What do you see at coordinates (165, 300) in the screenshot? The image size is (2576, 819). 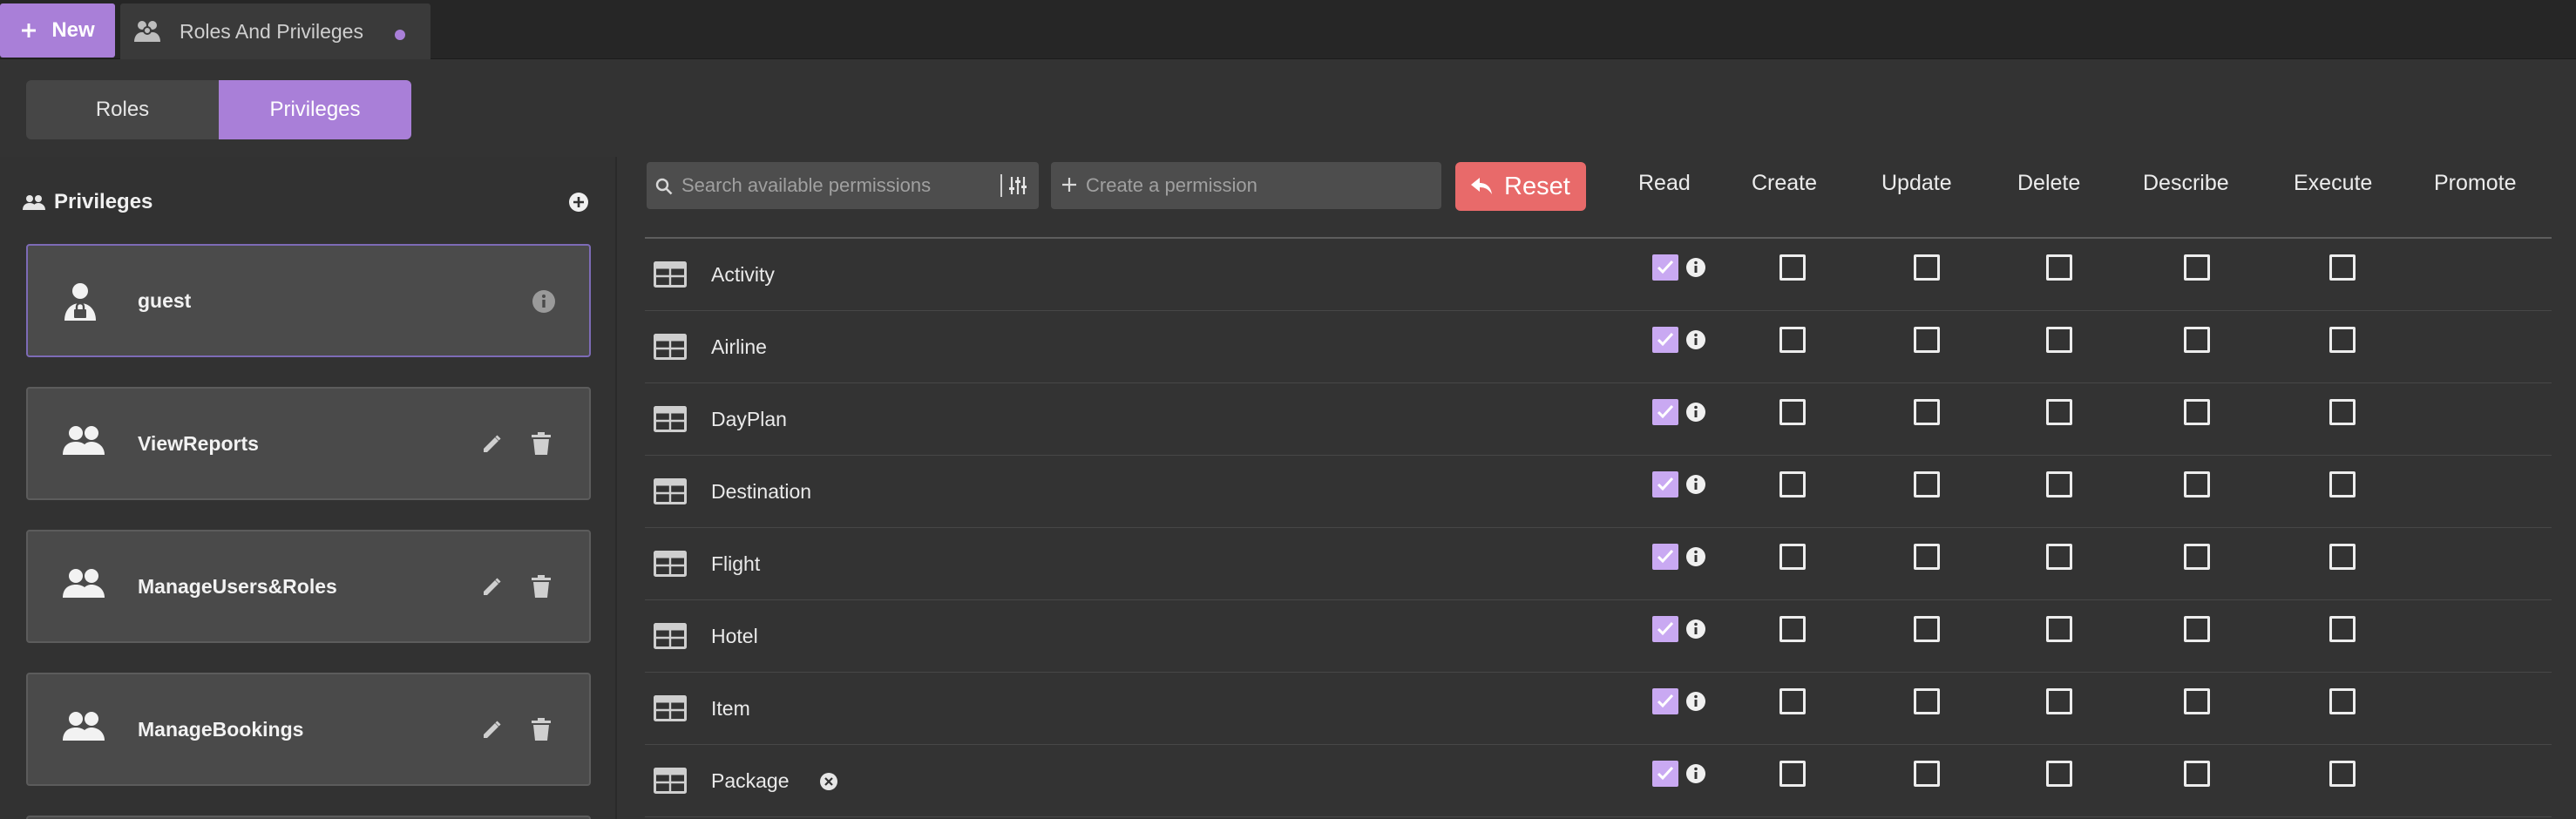 I see `role-name: guest` at bounding box center [165, 300].